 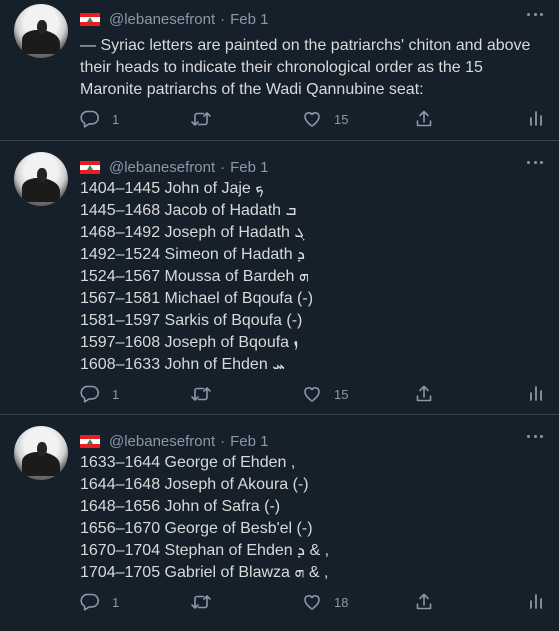 I want to click on tweet-line: 1644–1648 Joseph of Akoura (-), so click(x=194, y=484).